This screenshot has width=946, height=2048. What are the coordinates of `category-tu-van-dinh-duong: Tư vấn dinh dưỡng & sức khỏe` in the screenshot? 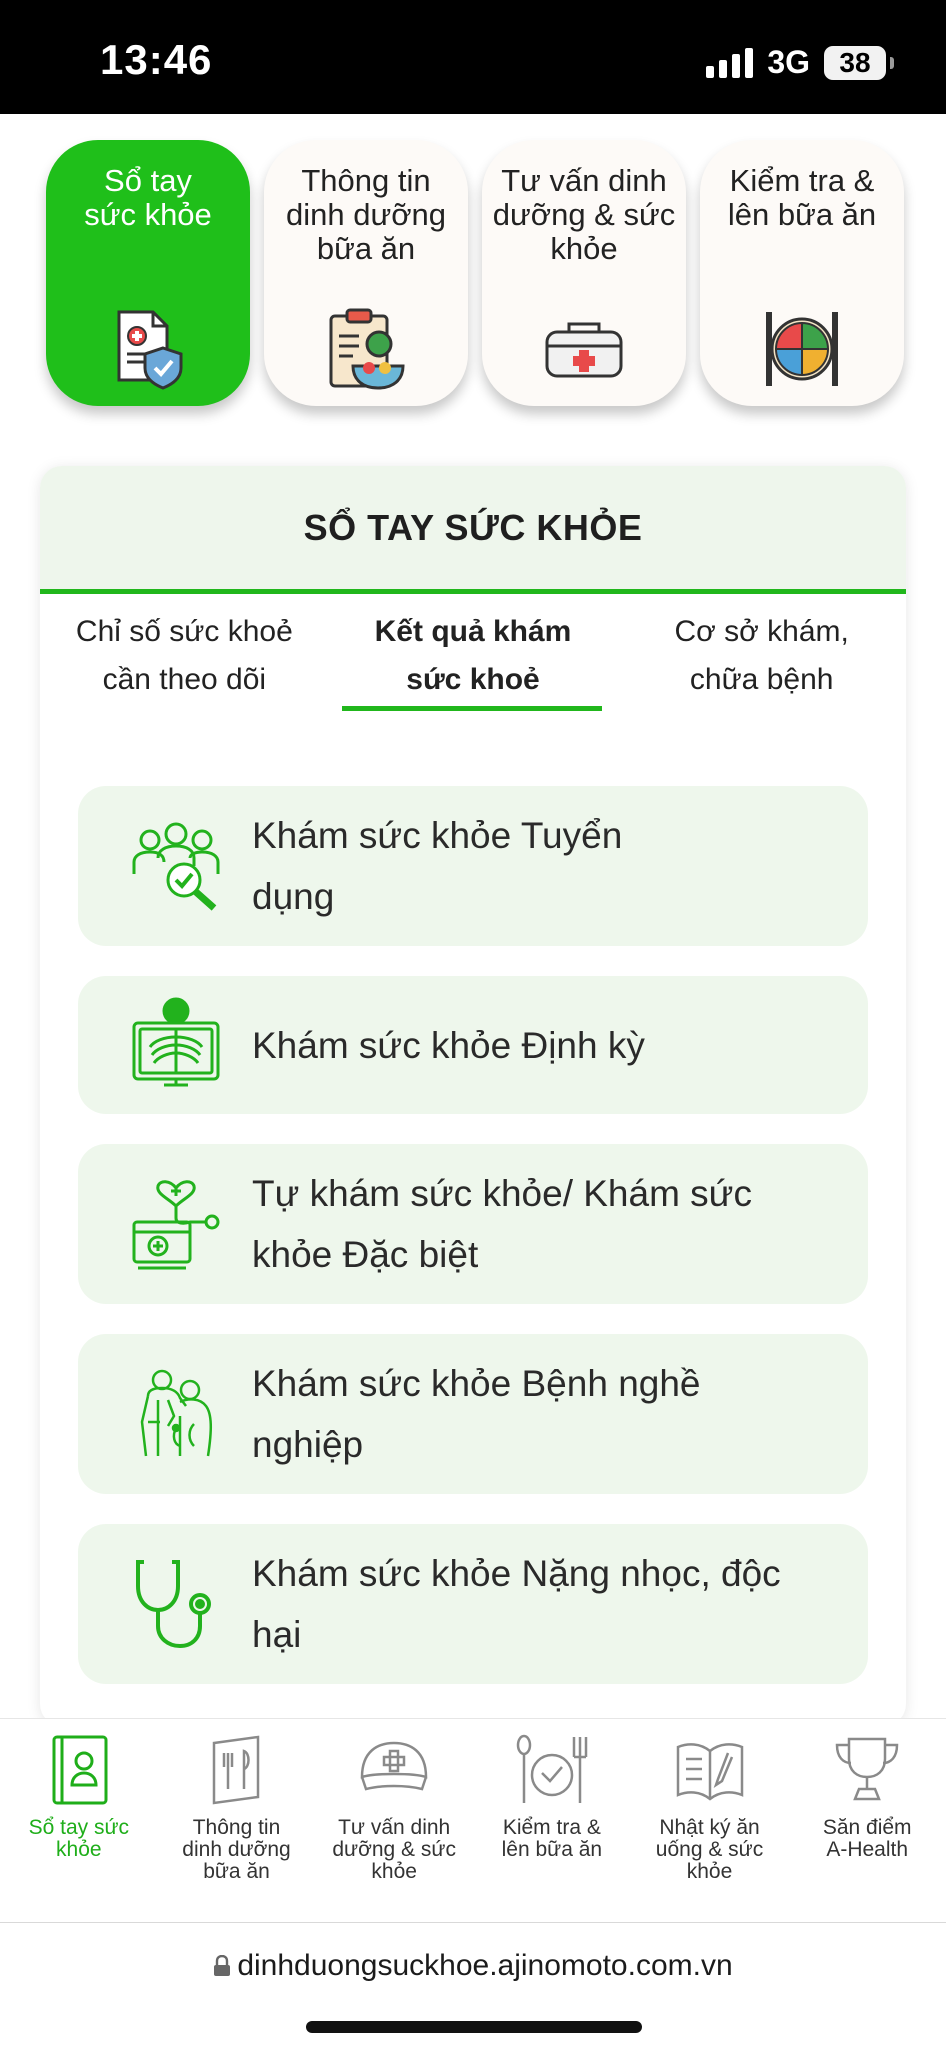 It's located at (584, 273).